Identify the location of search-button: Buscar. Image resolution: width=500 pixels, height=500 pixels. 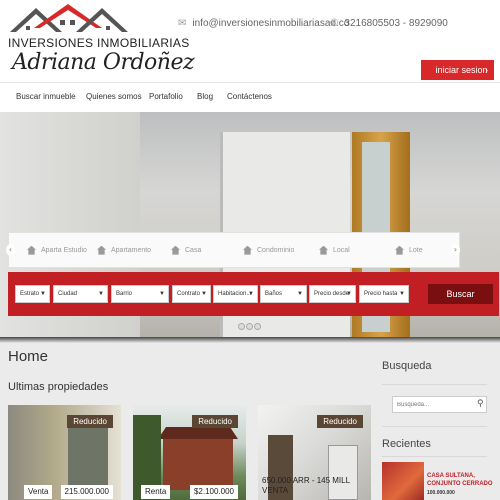
(460, 294).